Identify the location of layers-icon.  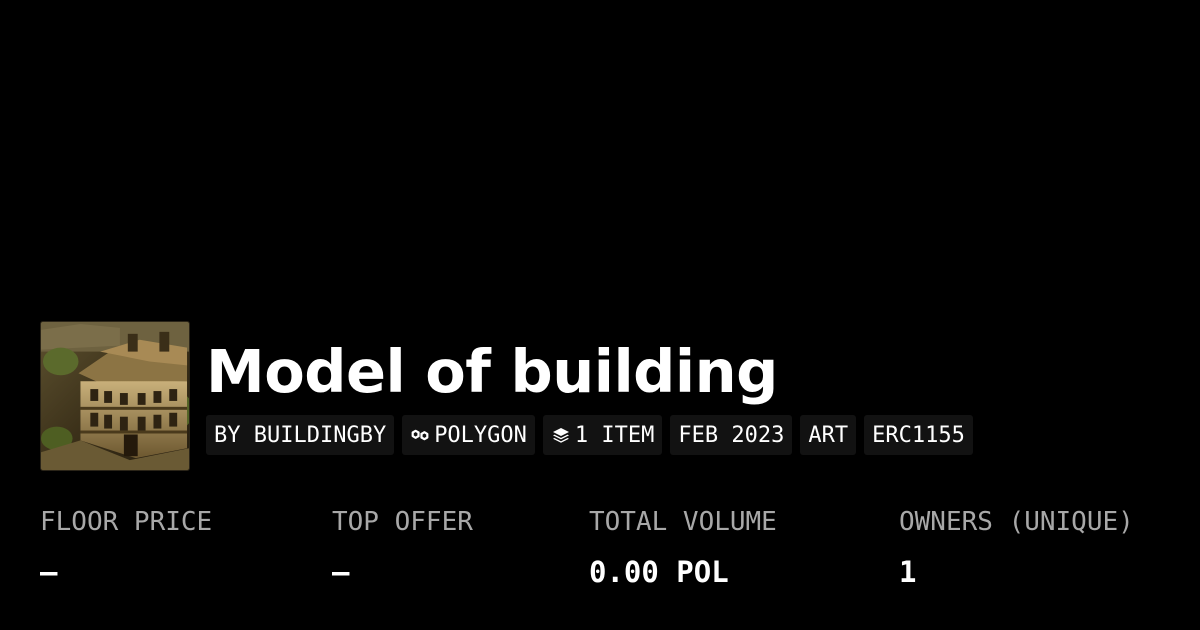
(561, 435).